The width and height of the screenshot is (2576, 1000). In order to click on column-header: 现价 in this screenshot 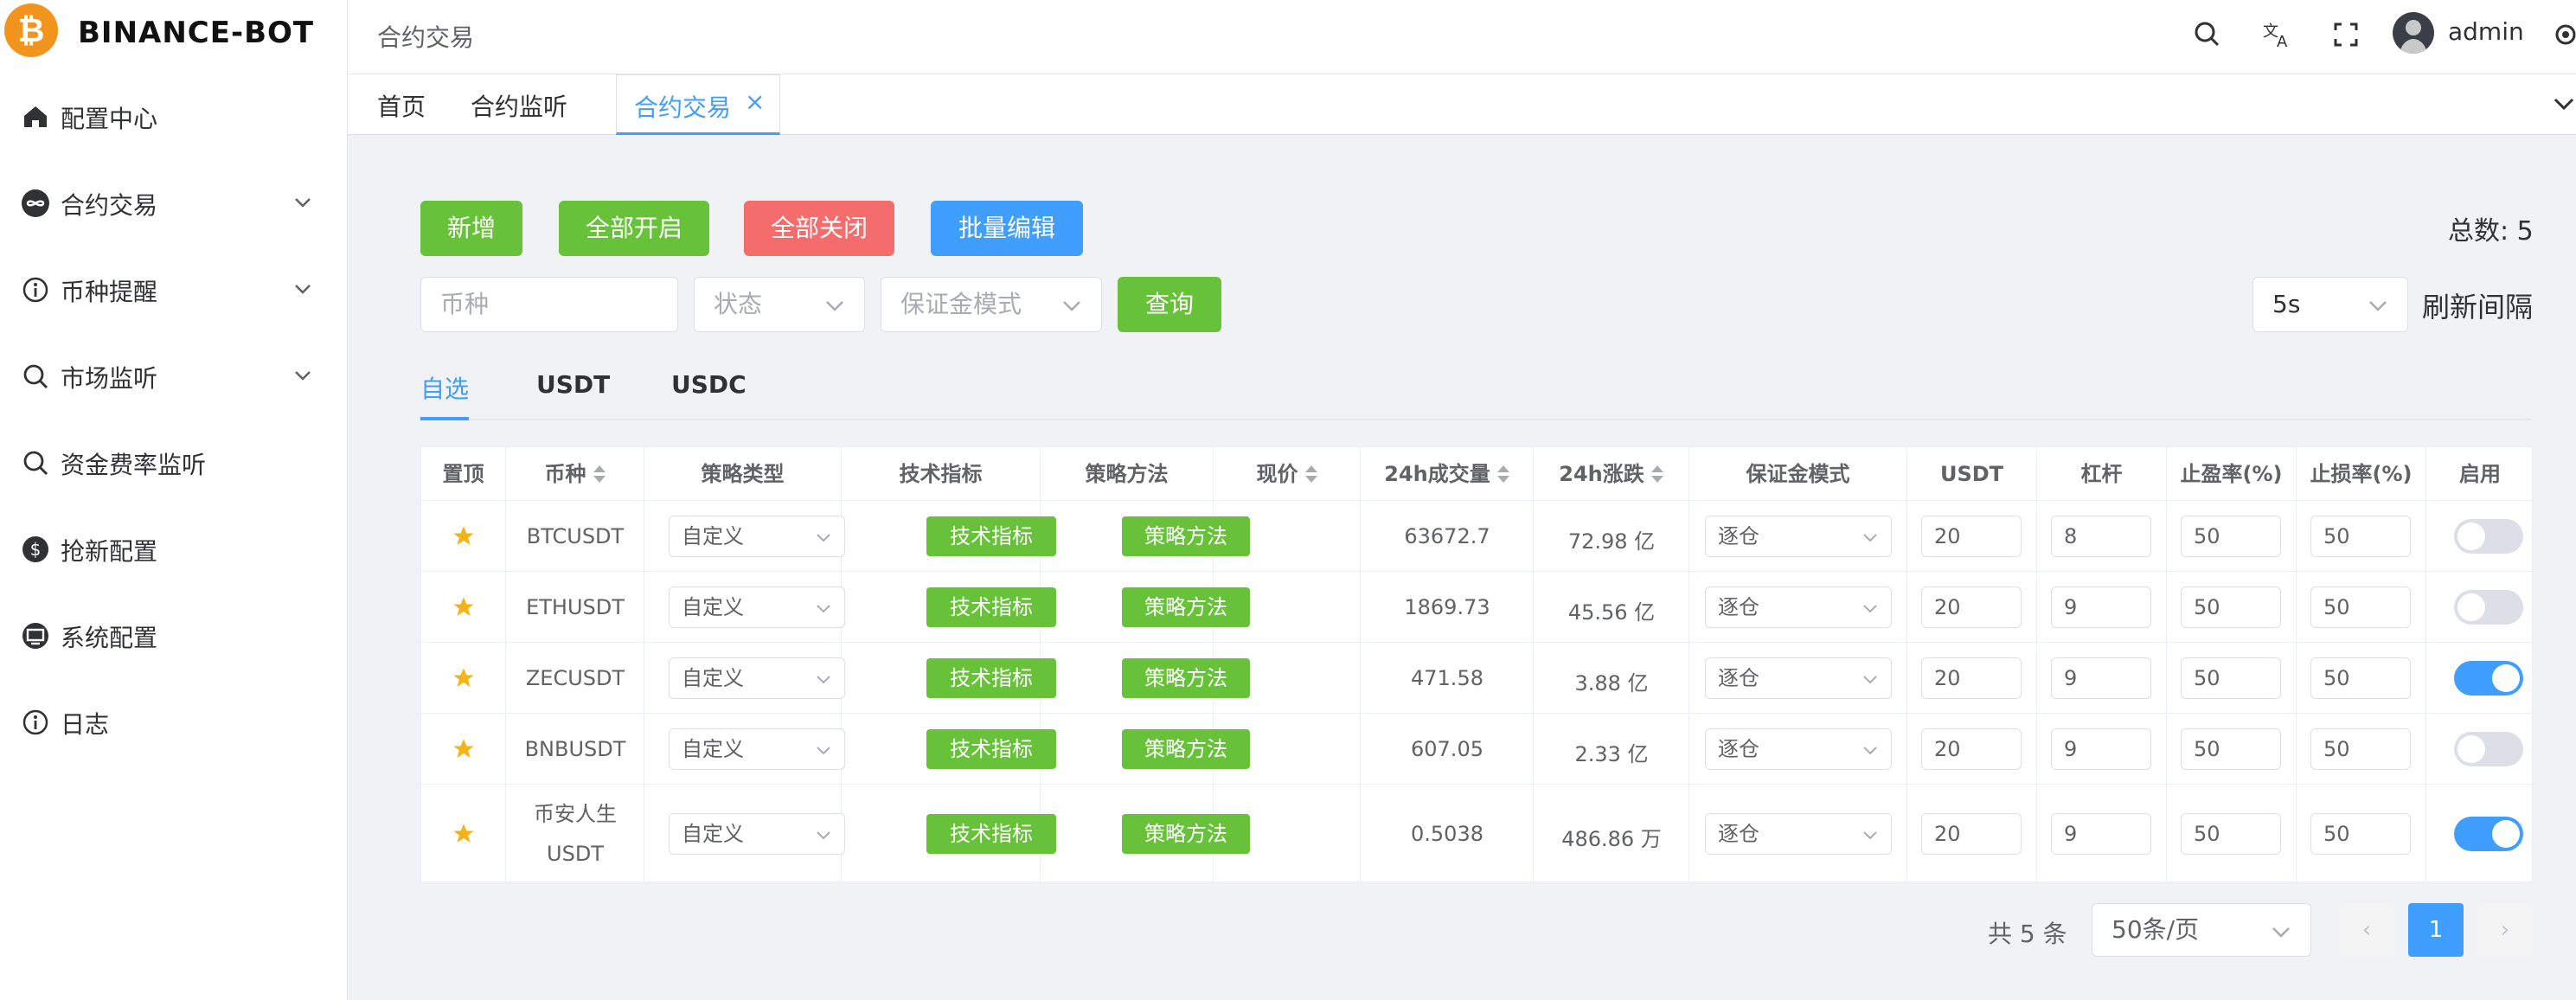, I will do `click(1287, 474)`.